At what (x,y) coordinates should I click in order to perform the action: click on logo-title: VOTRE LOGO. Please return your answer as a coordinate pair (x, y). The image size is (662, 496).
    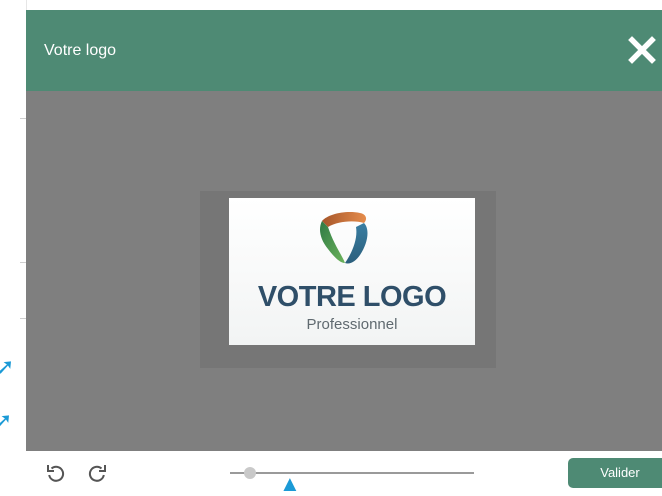
    Looking at the image, I should click on (352, 297).